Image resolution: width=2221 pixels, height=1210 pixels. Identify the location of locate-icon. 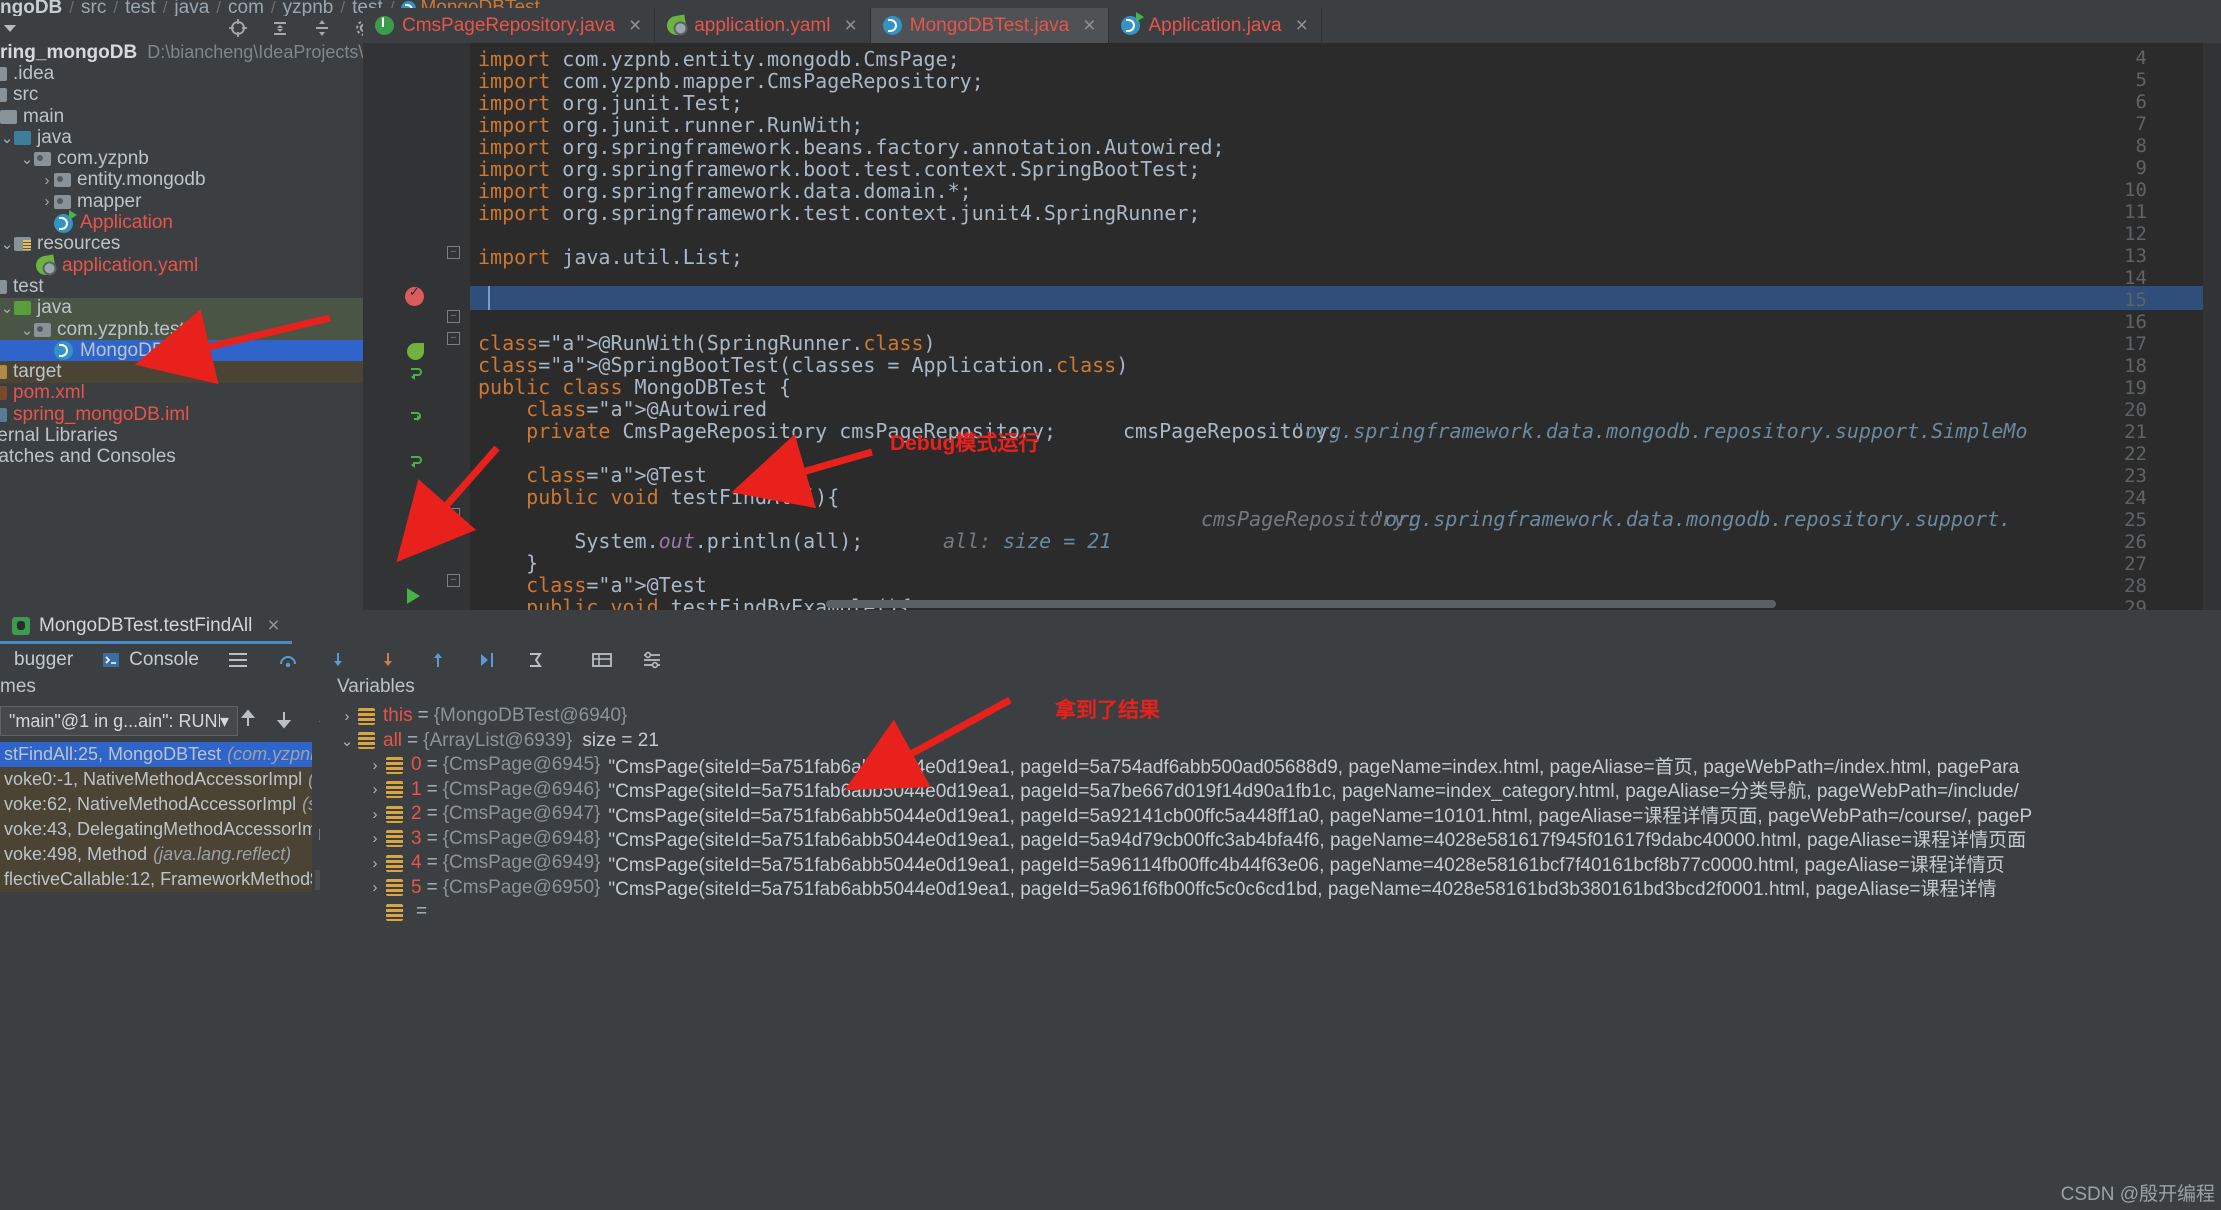
(238, 28).